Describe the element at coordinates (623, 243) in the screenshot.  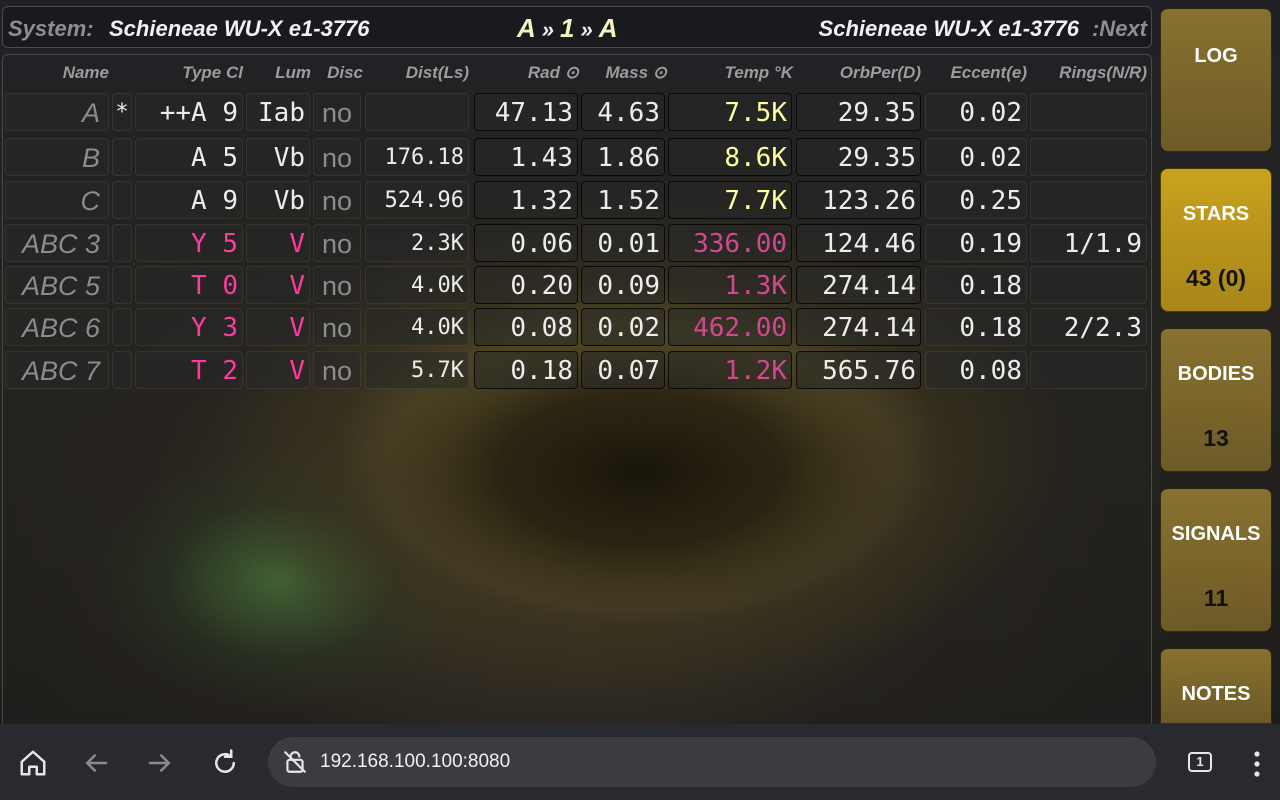
I see `cell-mass: 0.01` at that location.